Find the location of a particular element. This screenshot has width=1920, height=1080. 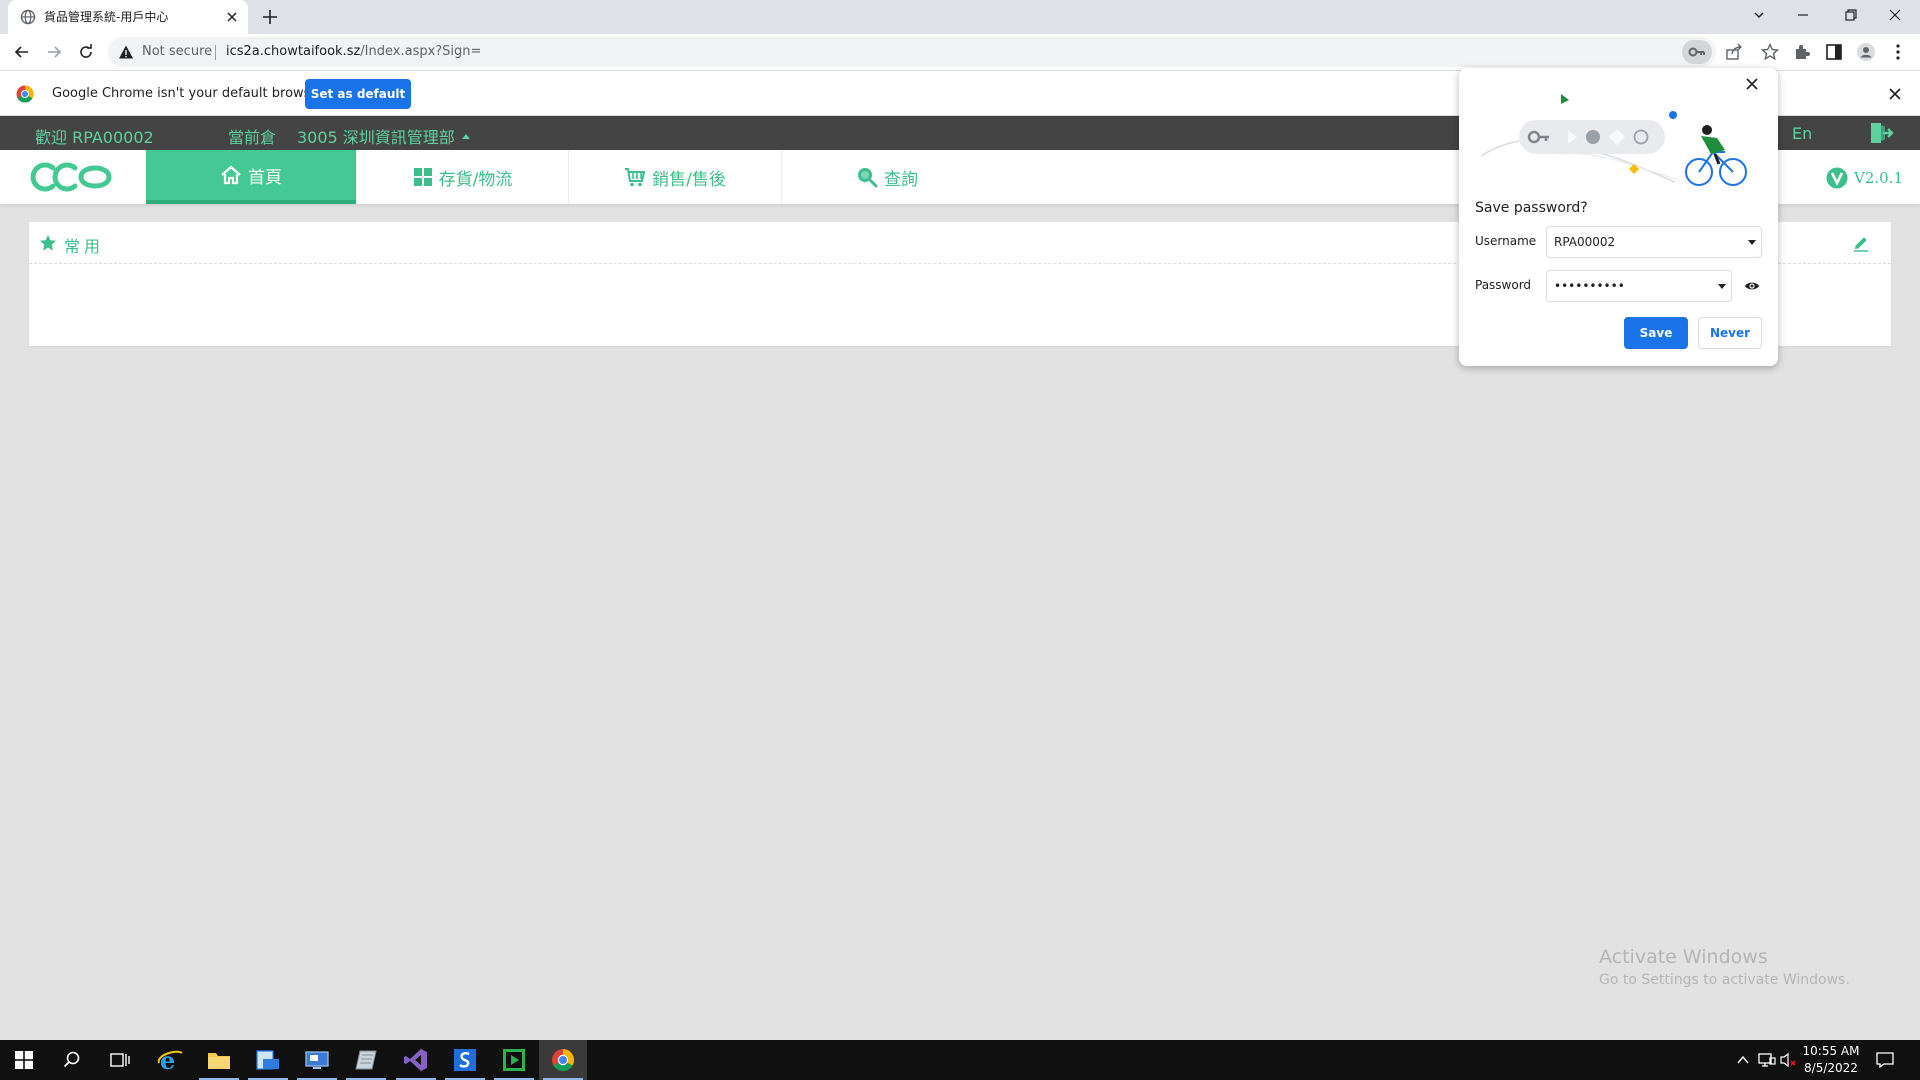

notification-center-icon is located at coordinates (1885, 1060).